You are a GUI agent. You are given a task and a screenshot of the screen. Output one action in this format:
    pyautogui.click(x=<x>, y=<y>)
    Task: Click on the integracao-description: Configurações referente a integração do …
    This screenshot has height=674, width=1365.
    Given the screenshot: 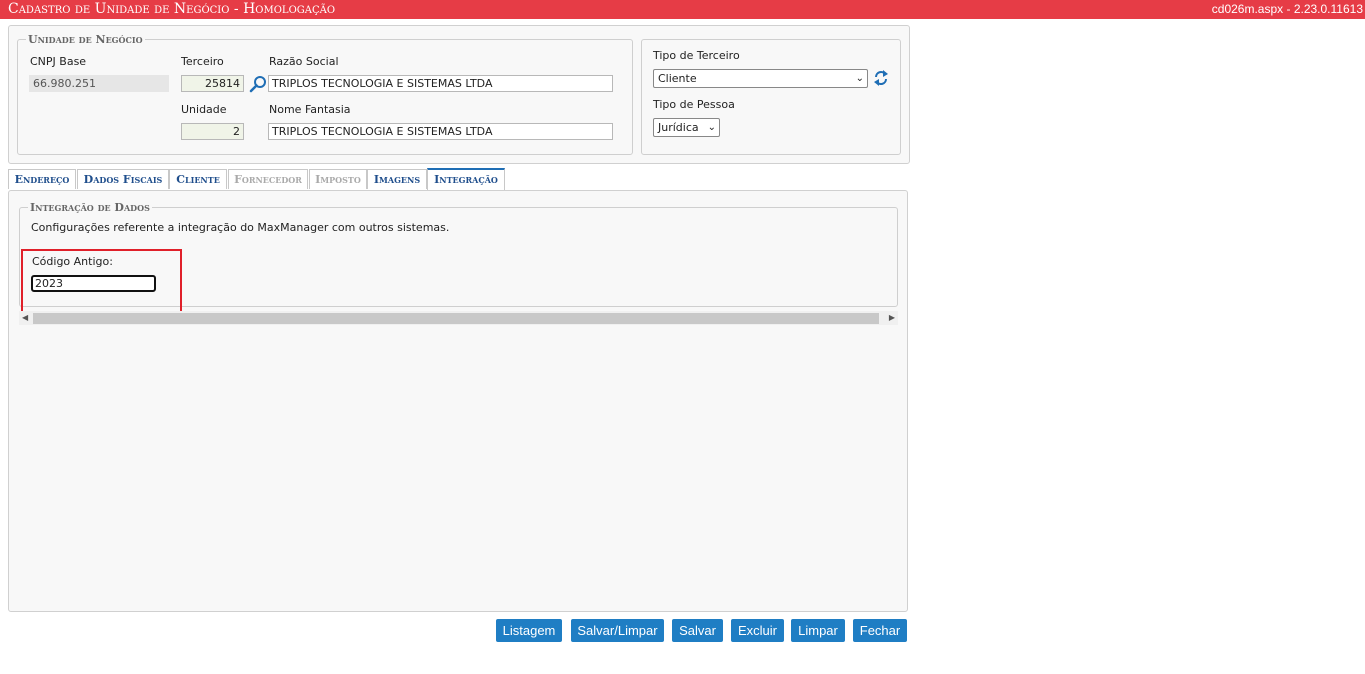 What is the action you would take?
    pyautogui.click(x=240, y=227)
    